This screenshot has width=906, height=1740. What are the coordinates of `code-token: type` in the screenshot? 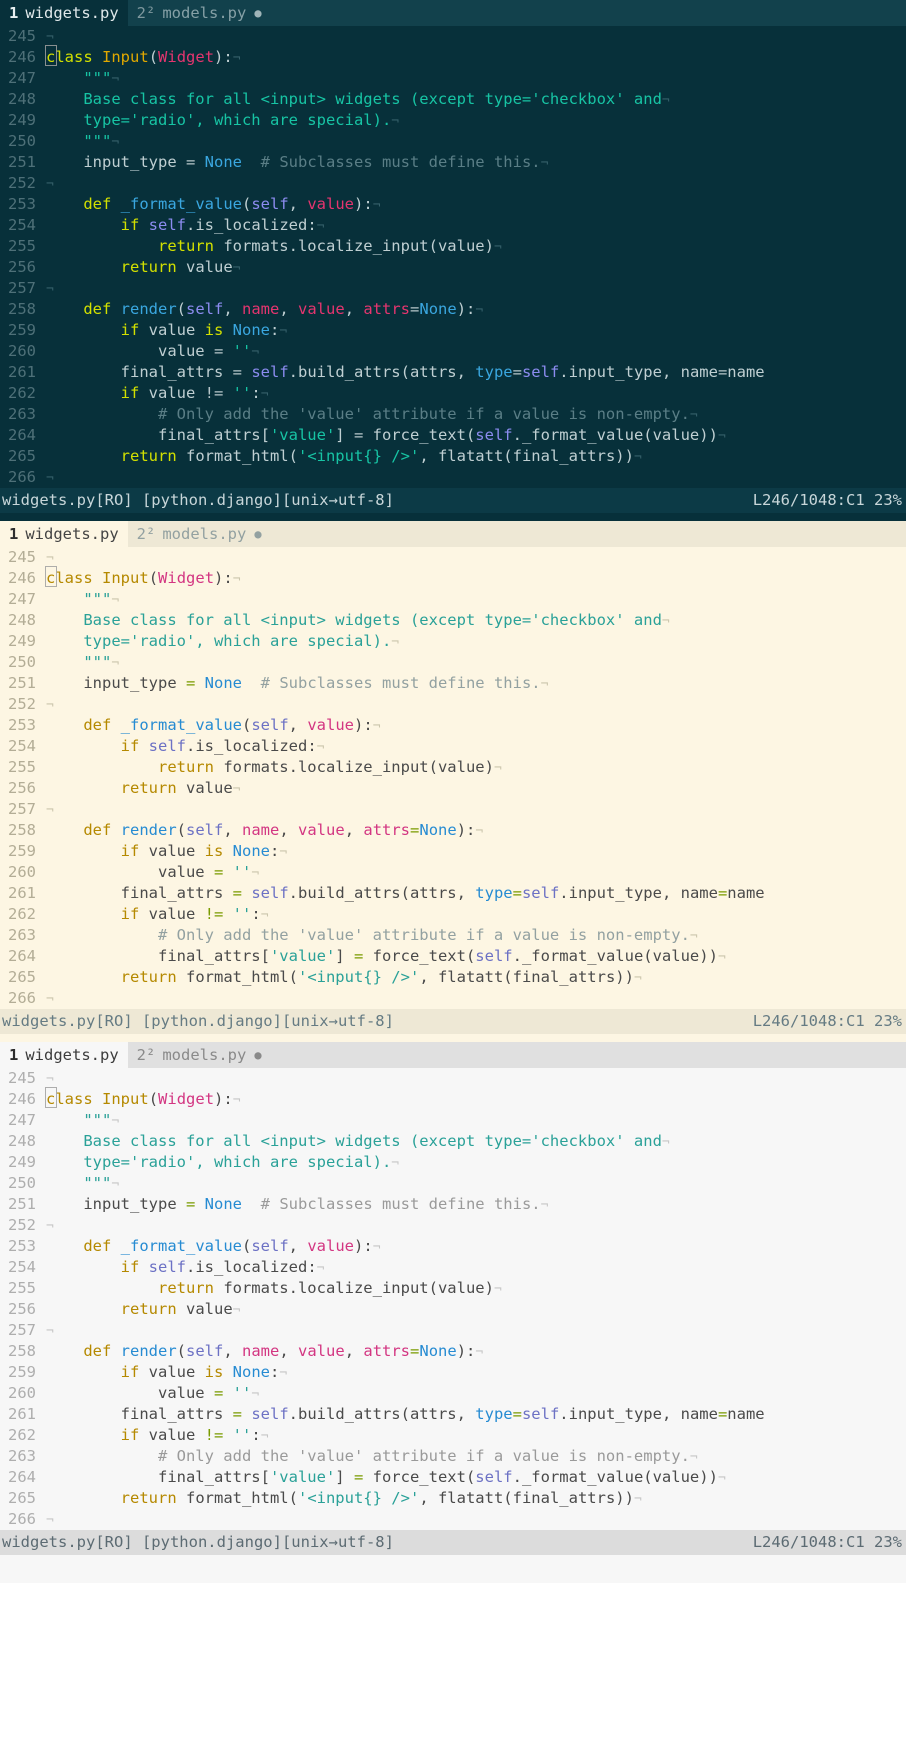 It's located at (494, 893).